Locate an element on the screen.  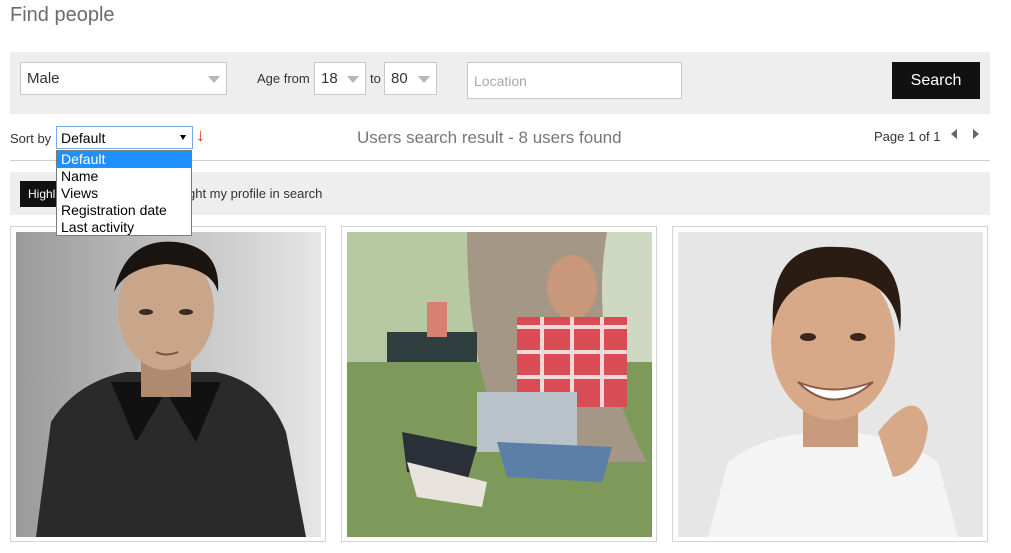
search-filter-bar: Male Age from 18 to 80 Search is located at coordinates (500, 83).